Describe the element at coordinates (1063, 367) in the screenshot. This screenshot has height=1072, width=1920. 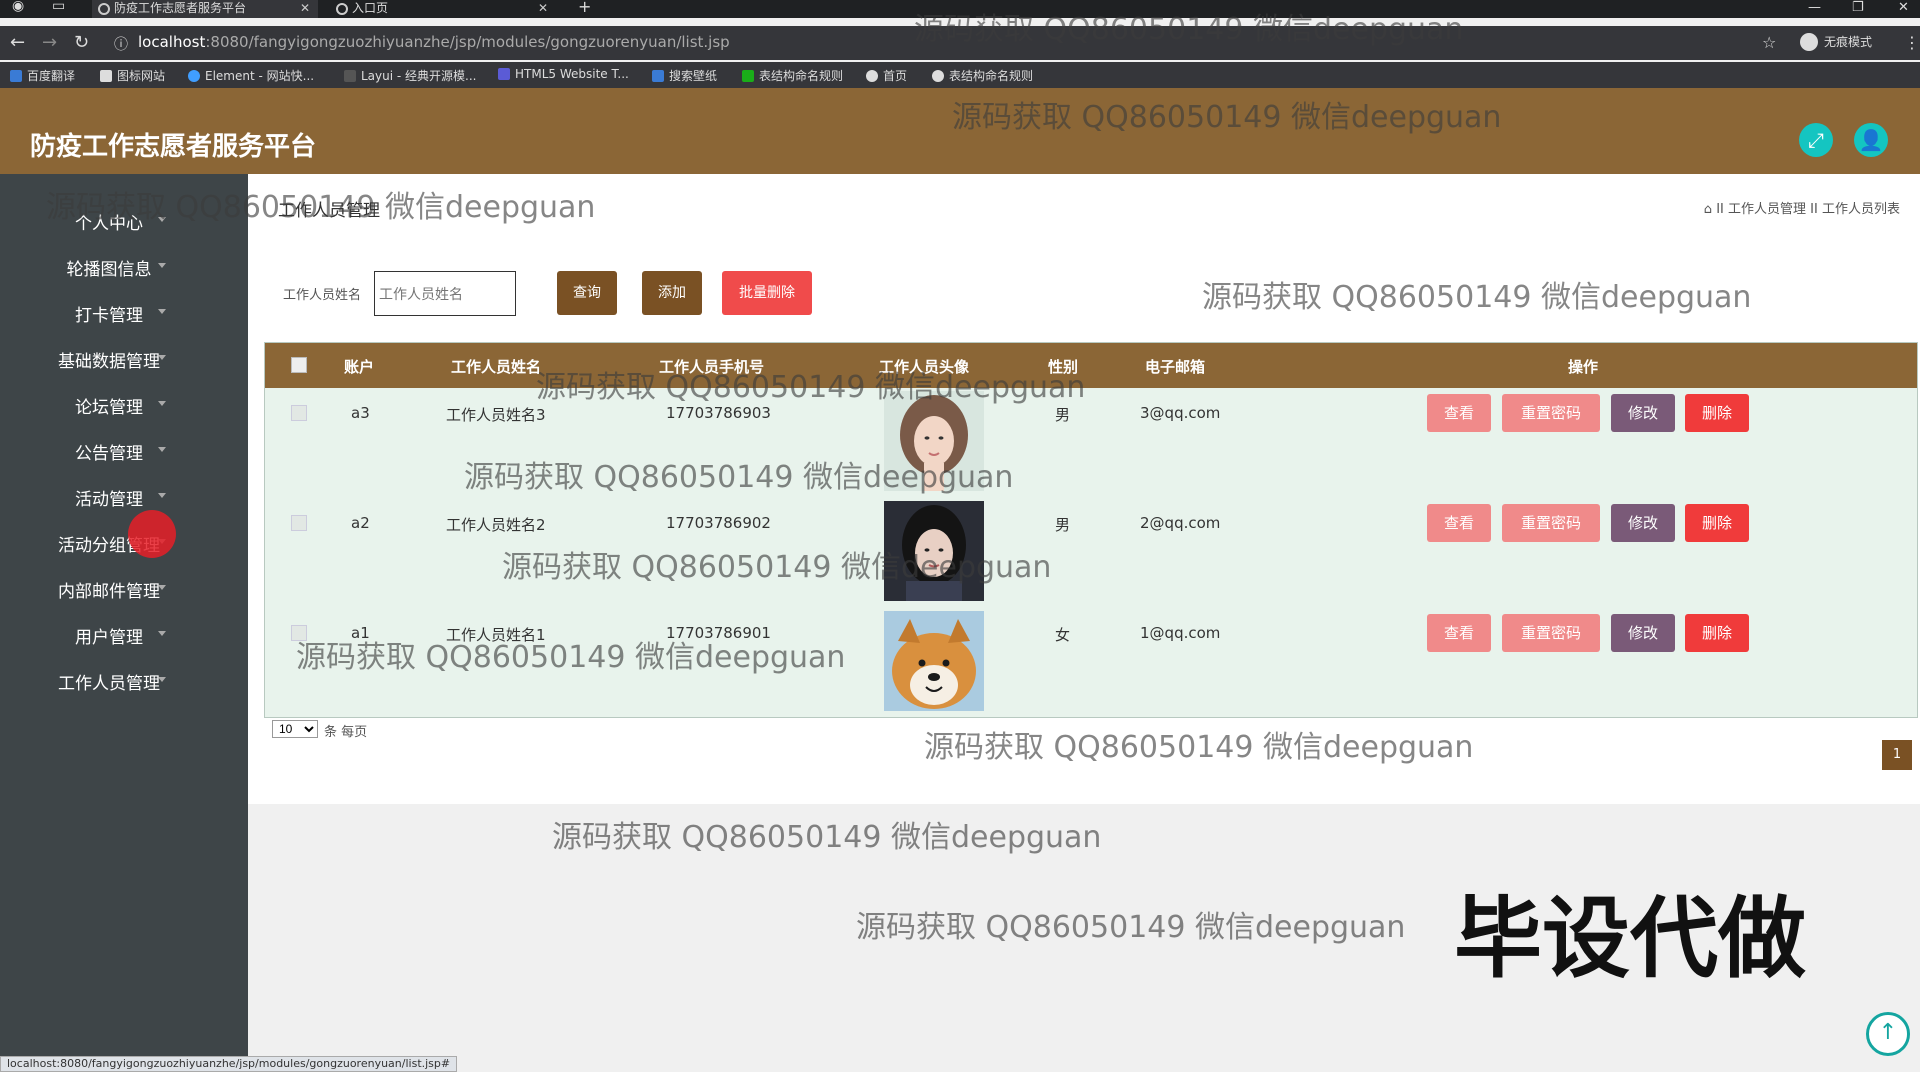
I see `column-header: 性别` at that location.